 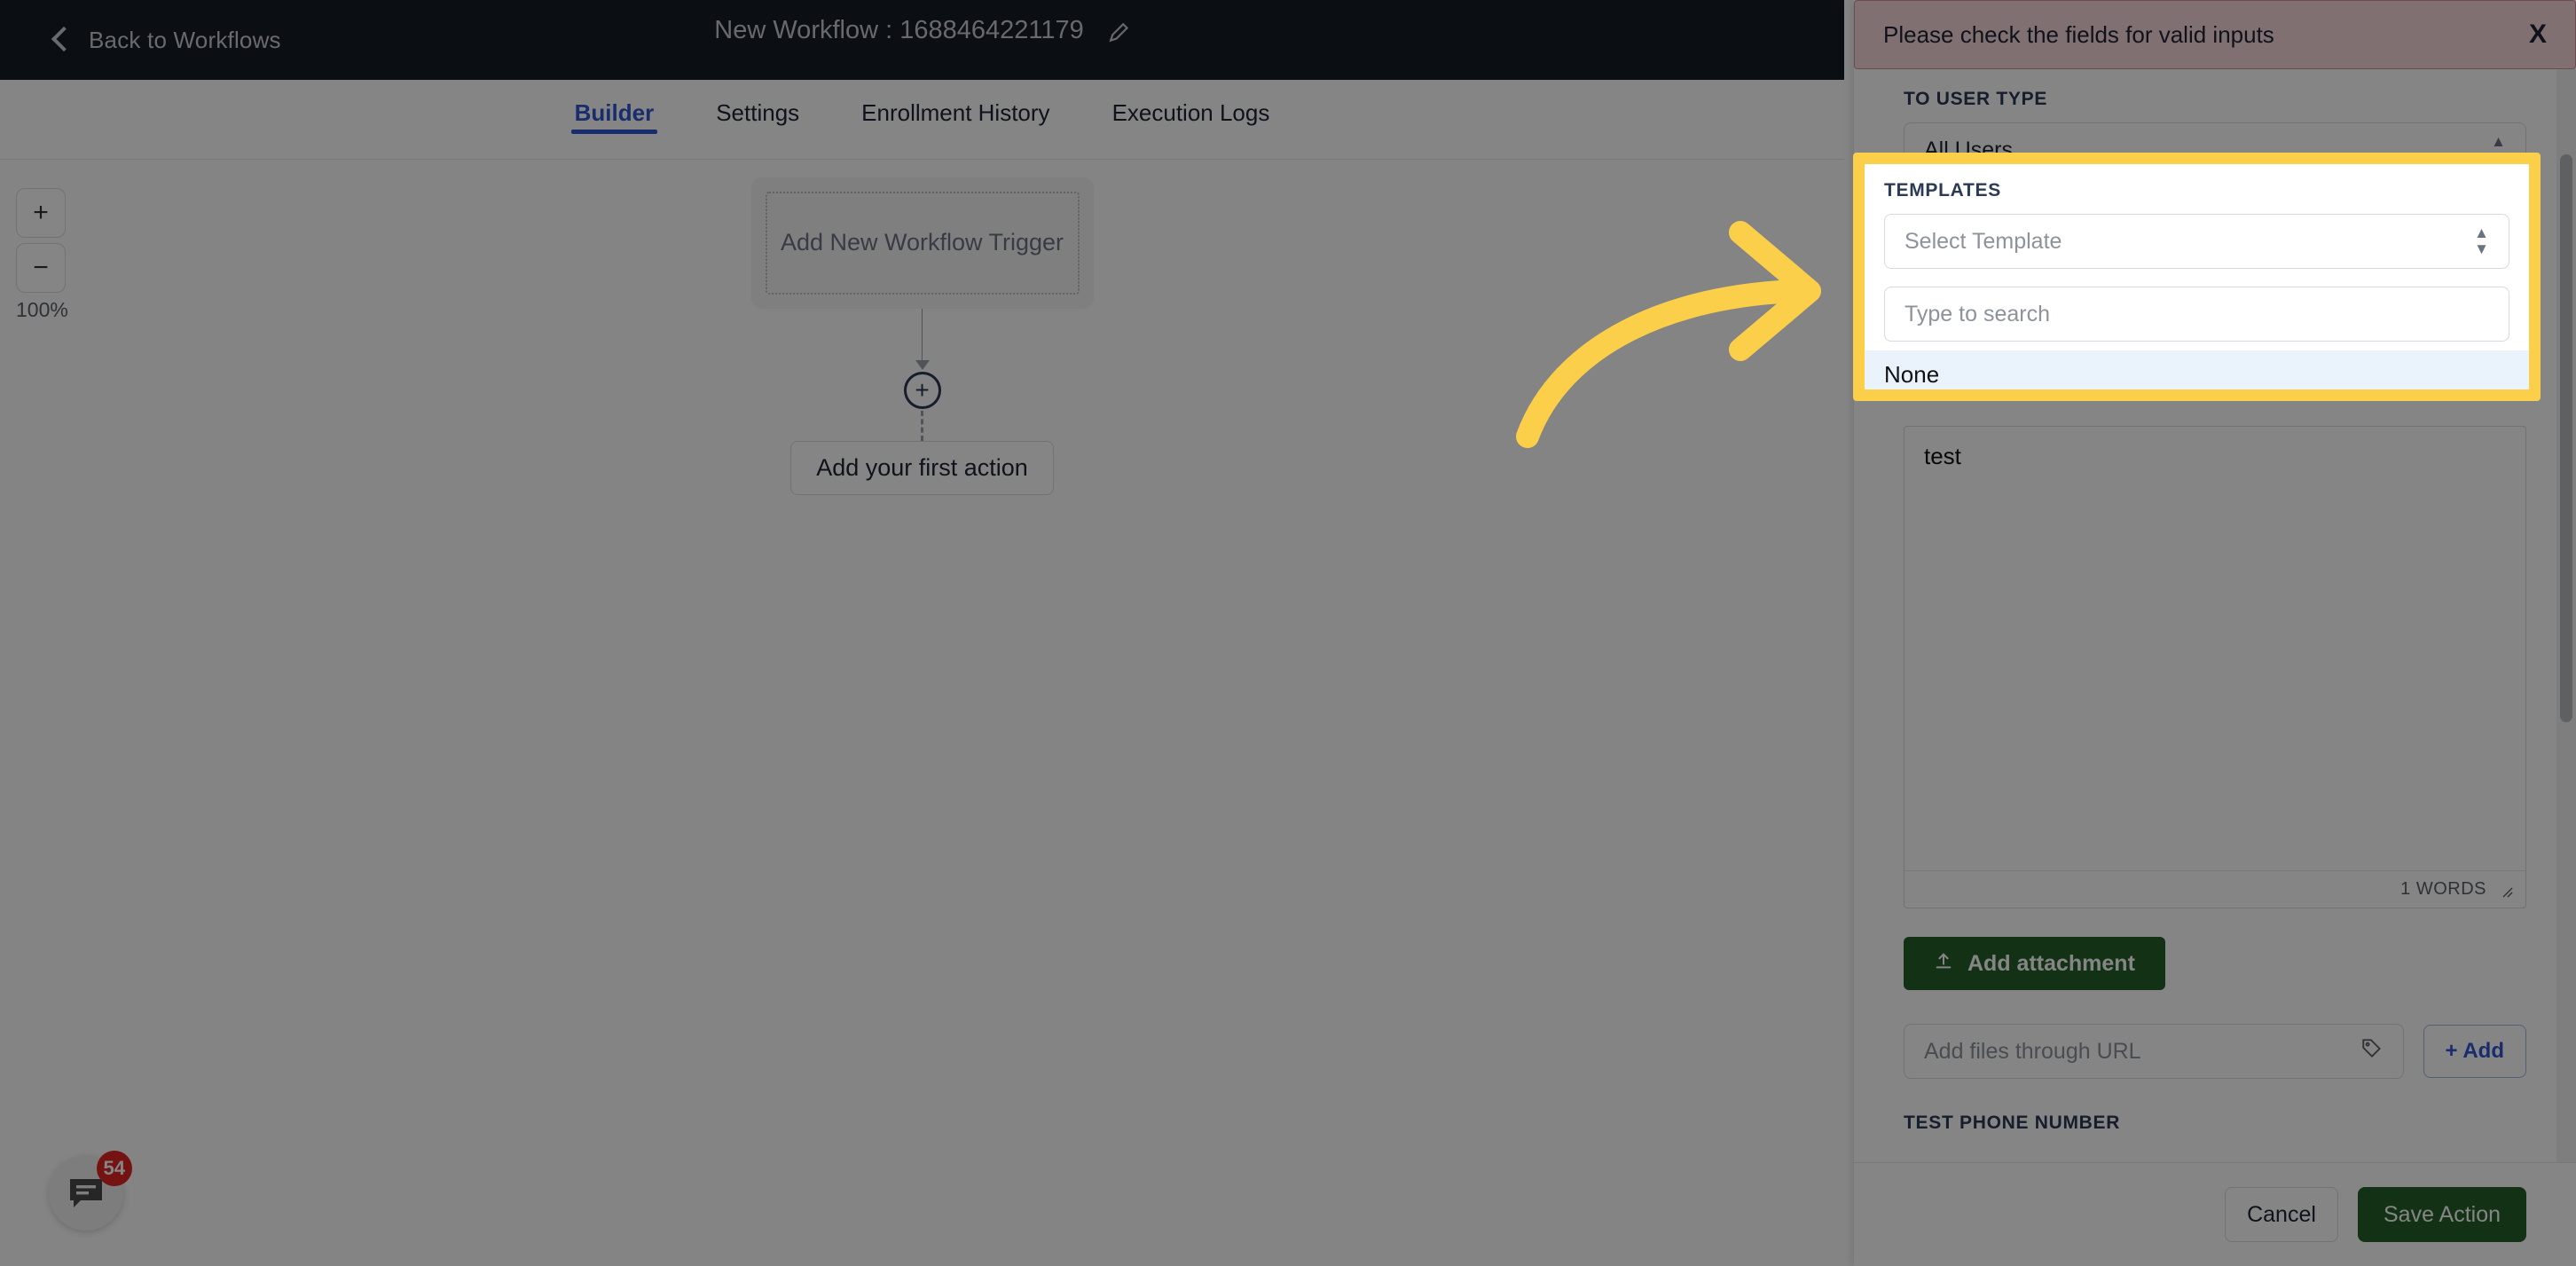 I want to click on annotation-arrow, so click(x=1694, y=332).